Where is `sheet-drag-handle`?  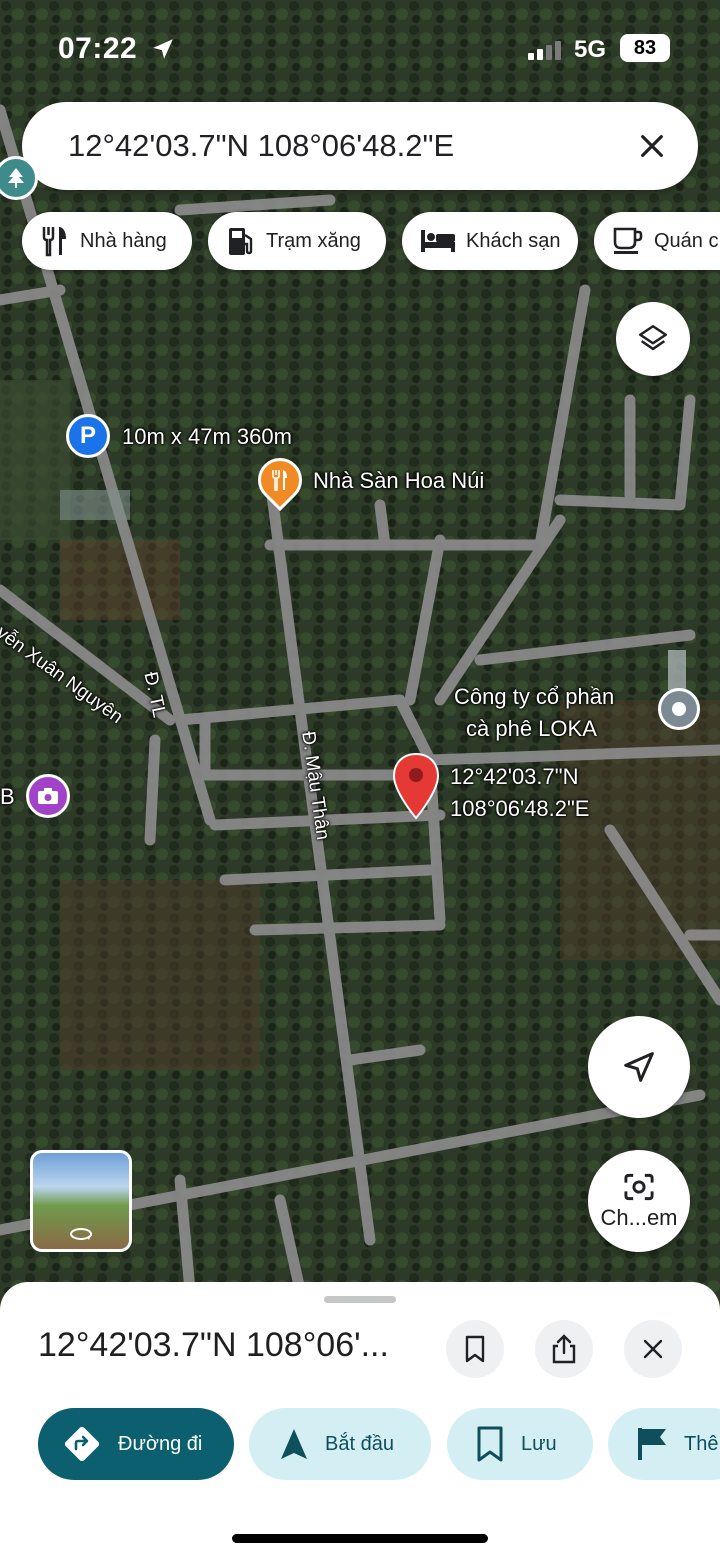 sheet-drag-handle is located at coordinates (360, 1299).